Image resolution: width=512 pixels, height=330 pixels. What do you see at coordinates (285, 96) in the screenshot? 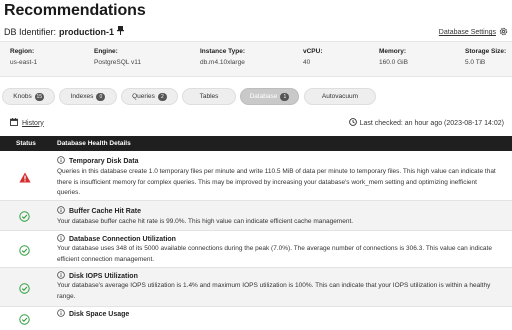
I see `tab-badge: 1` at bounding box center [285, 96].